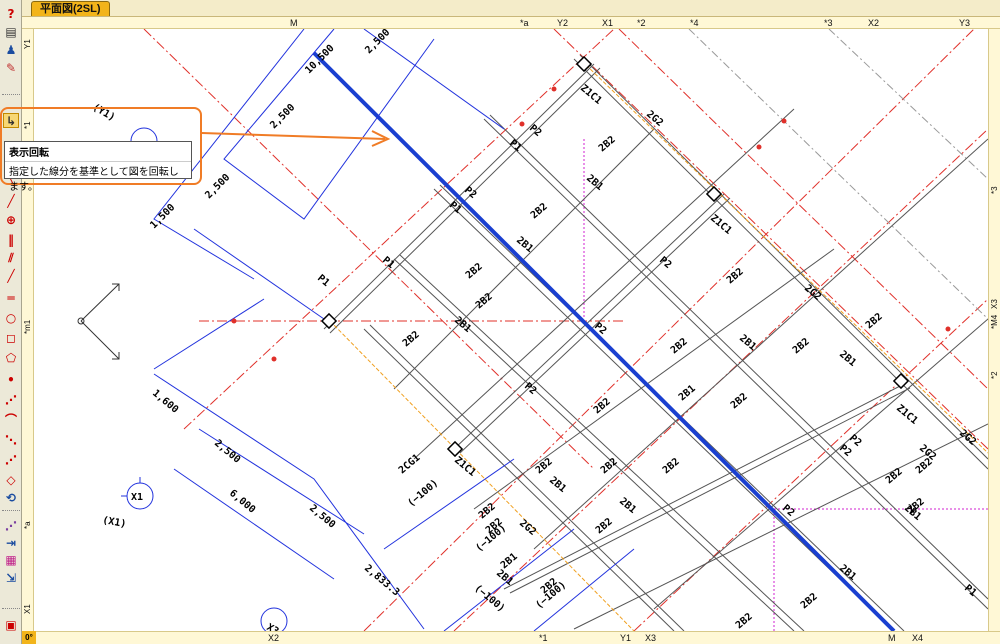 The height and width of the screenshot is (644, 1000). What do you see at coordinates (11, 479) in the screenshot?
I see `trim-icon: ◇` at bounding box center [11, 479].